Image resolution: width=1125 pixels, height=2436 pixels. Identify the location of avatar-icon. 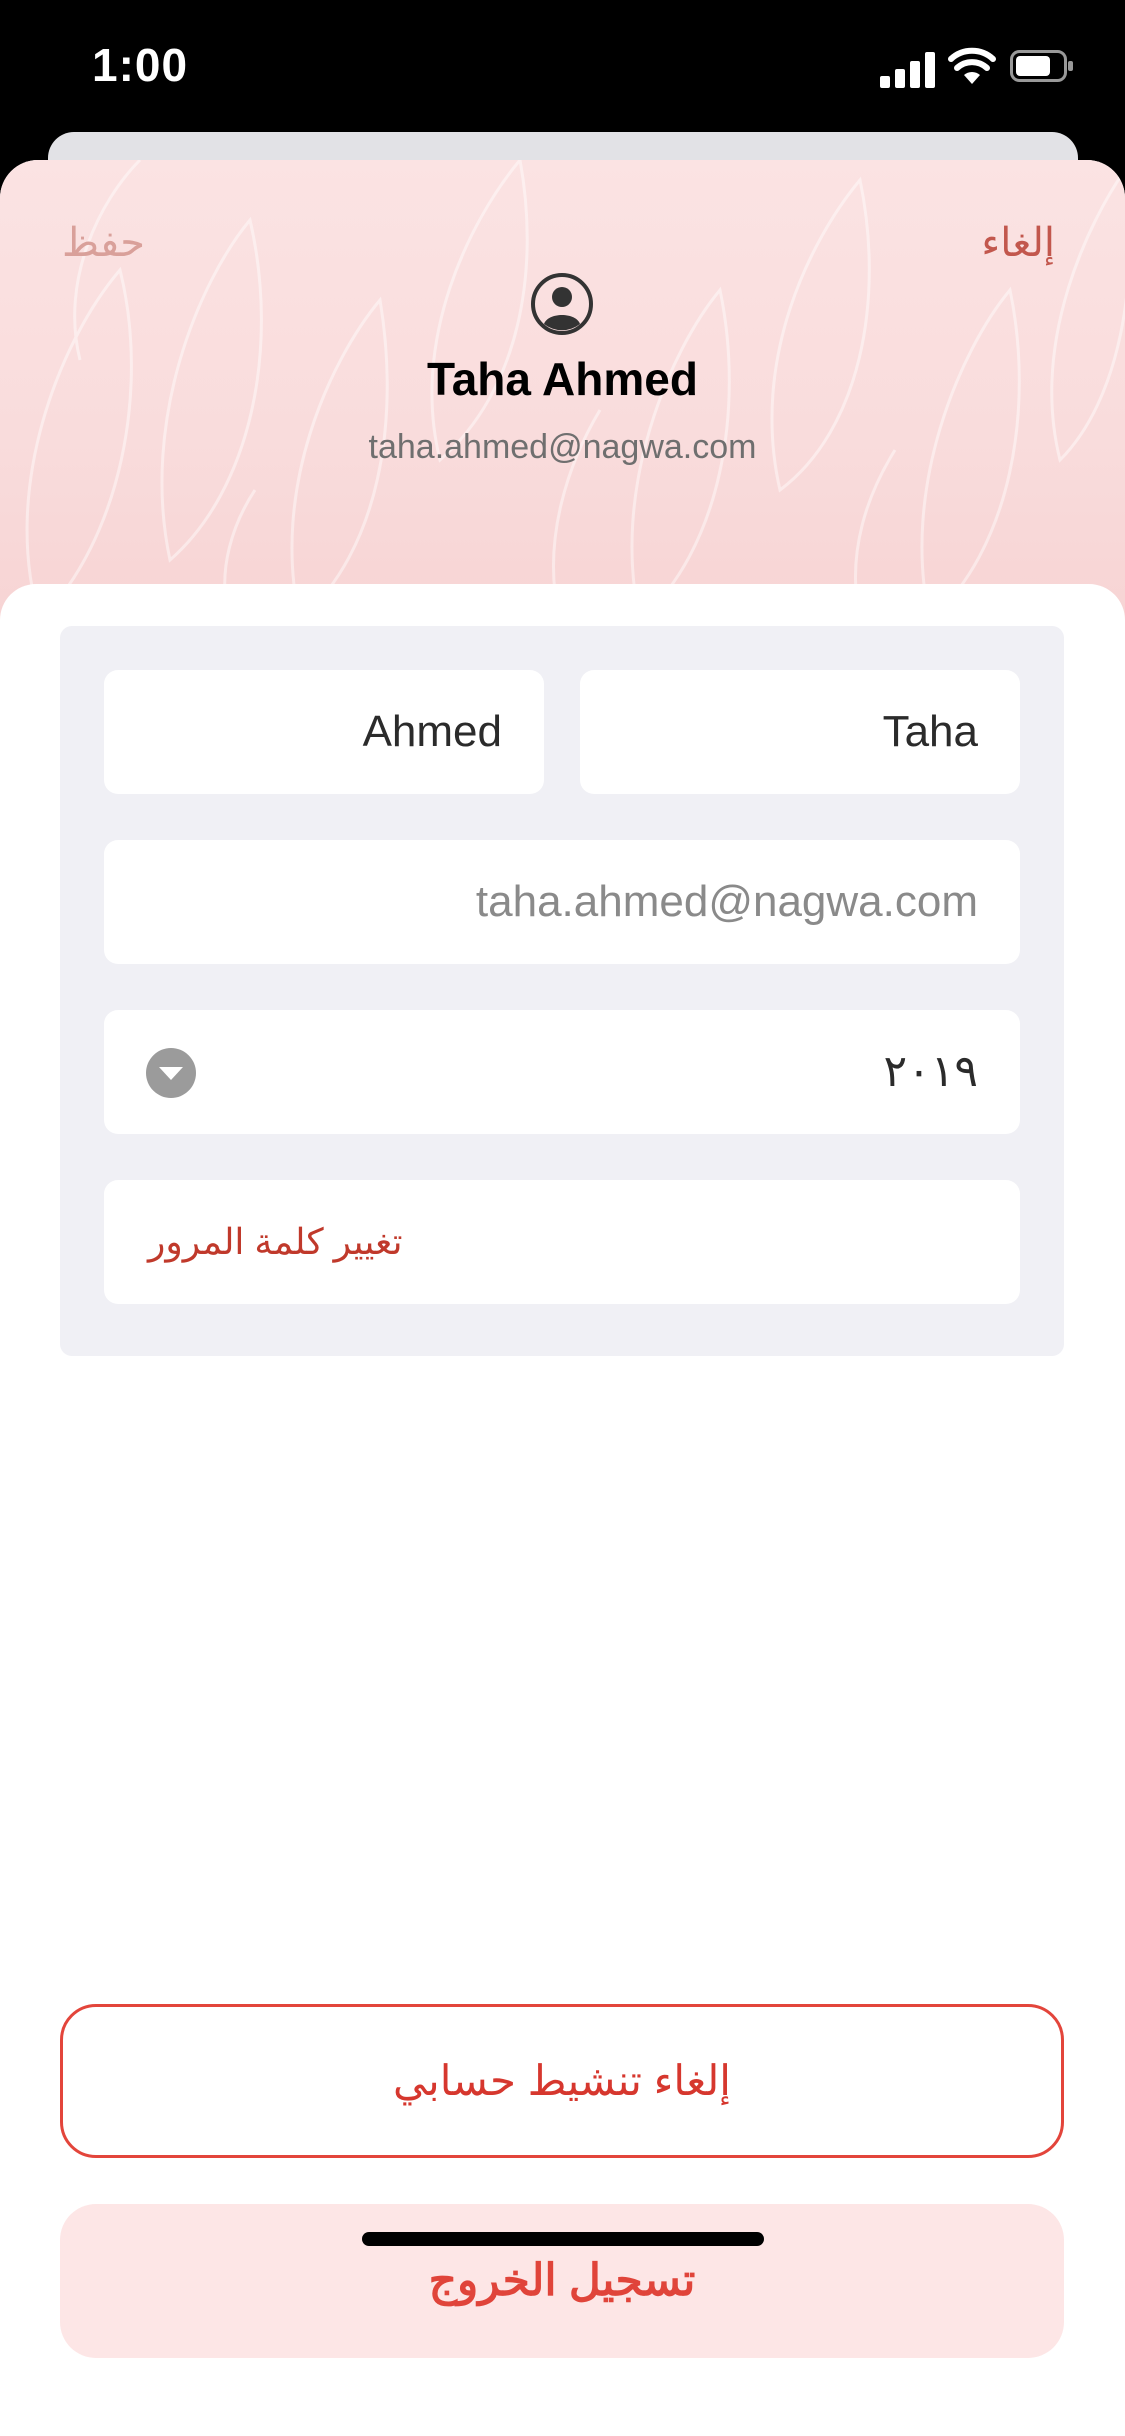
(562, 304).